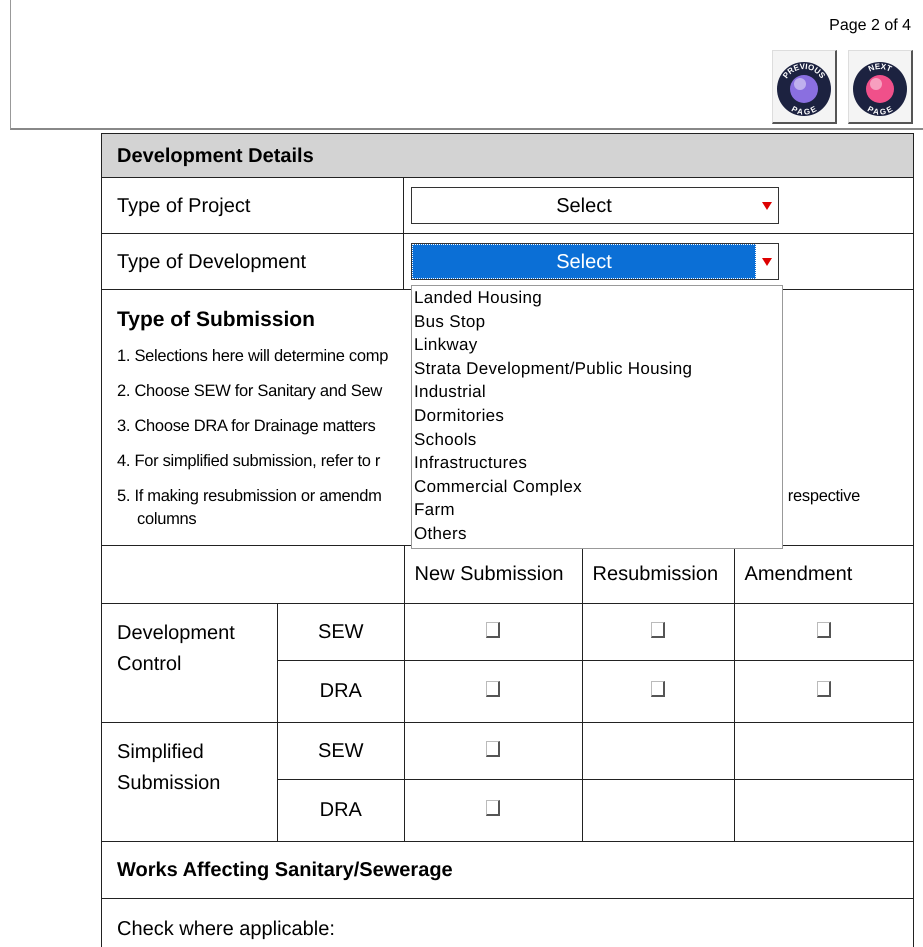  I want to click on column-header: New Submission, so click(493, 574).